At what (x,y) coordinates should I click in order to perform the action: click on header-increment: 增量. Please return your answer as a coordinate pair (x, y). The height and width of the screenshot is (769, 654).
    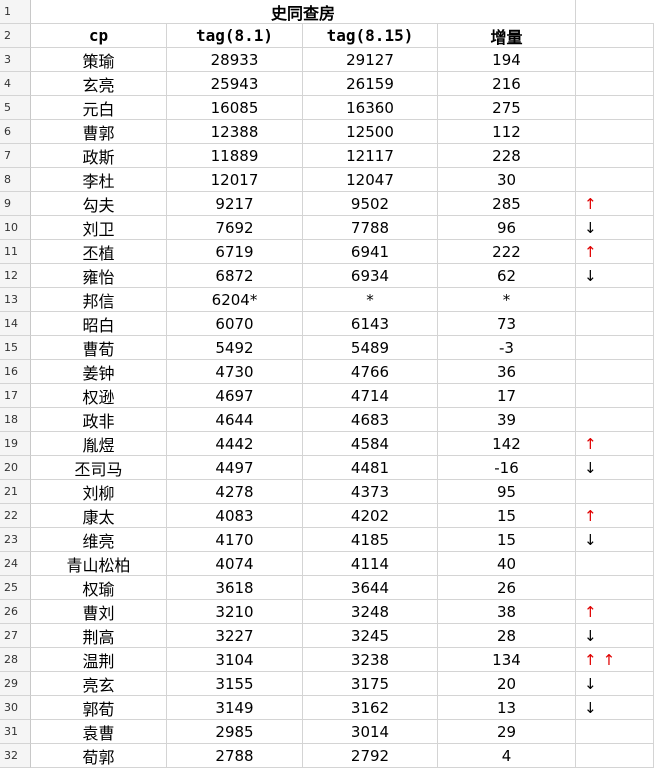
    Looking at the image, I should click on (507, 36).